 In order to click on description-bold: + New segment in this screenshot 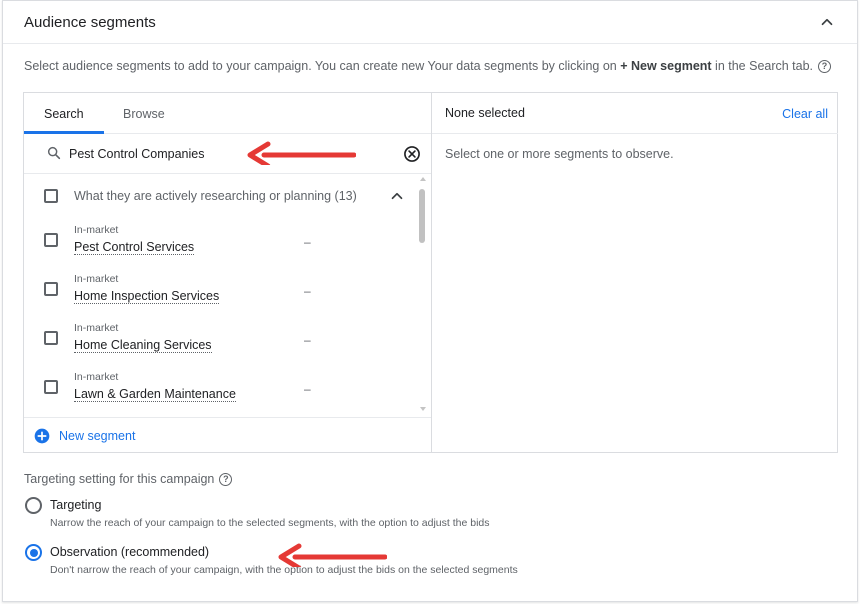, I will do `click(666, 66)`.